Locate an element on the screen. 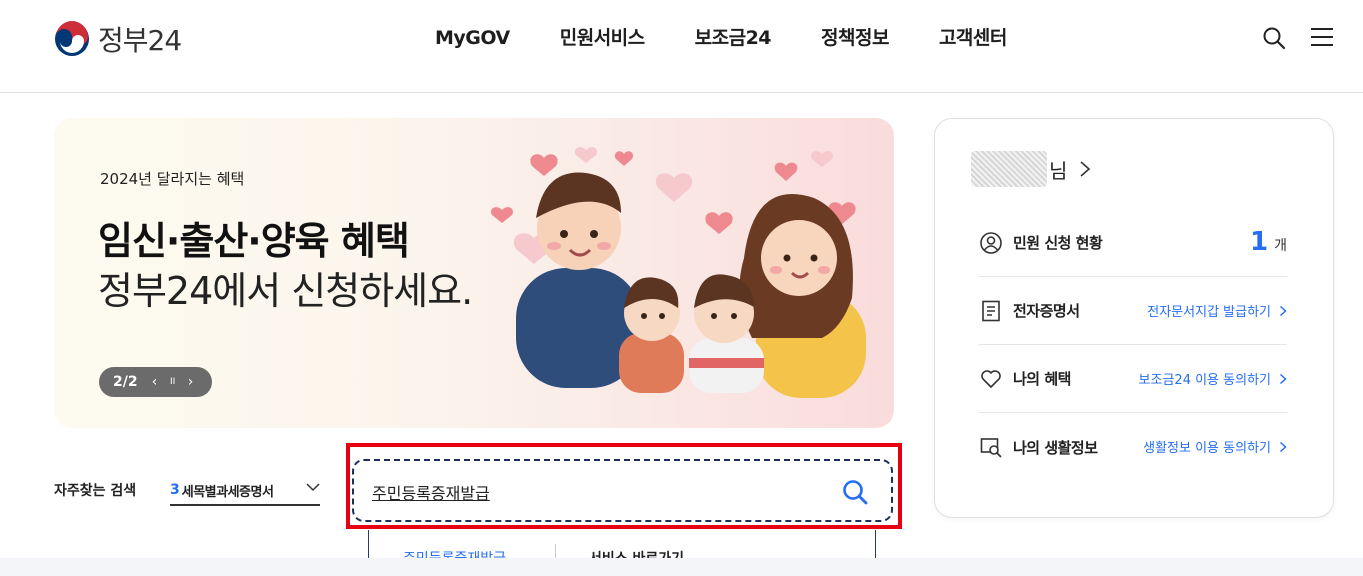 This screenshot has height=576, width=1363. nav-item-customer-center: 고객센터 is located at coordinates (973, 38).